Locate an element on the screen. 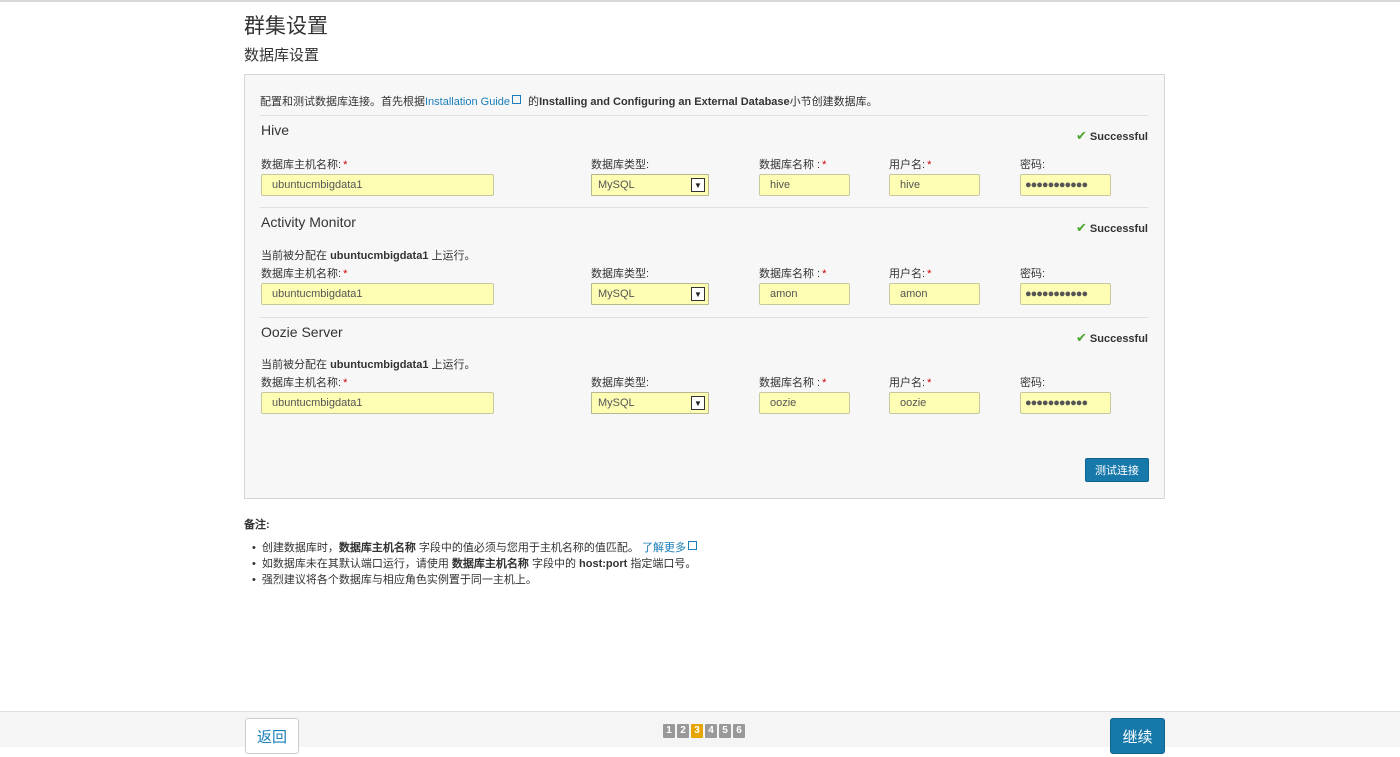 The width and height of the screenshot is (1400, 757). installation-guide-link: Installation Guide is located at coordinates (467, 102).